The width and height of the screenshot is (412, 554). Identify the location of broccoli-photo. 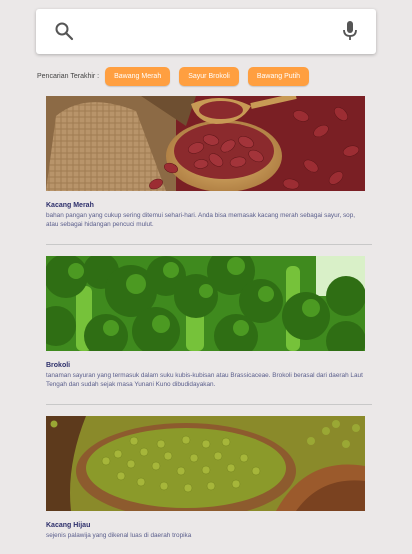
(205, 303).